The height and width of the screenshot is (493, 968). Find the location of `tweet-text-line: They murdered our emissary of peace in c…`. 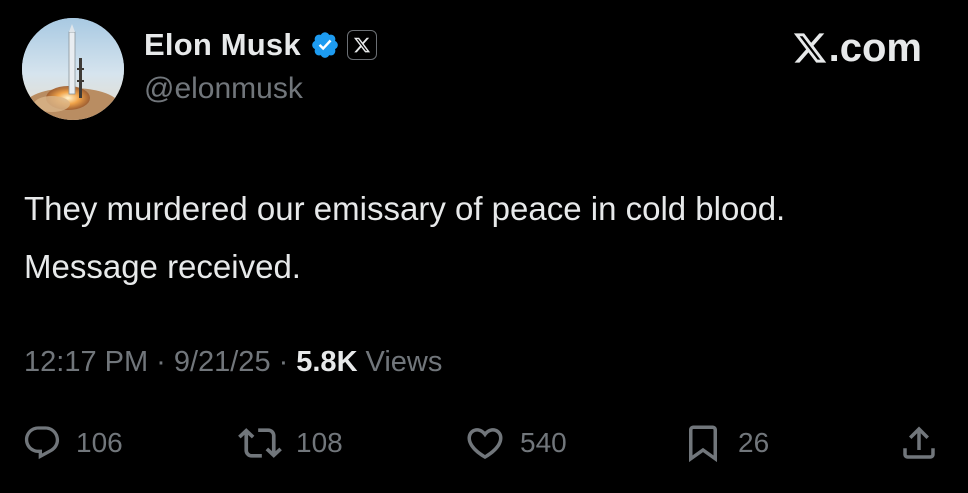

tweet-text-line: They murdered our emissary of peace in c… is located at coordinates (405, 208).